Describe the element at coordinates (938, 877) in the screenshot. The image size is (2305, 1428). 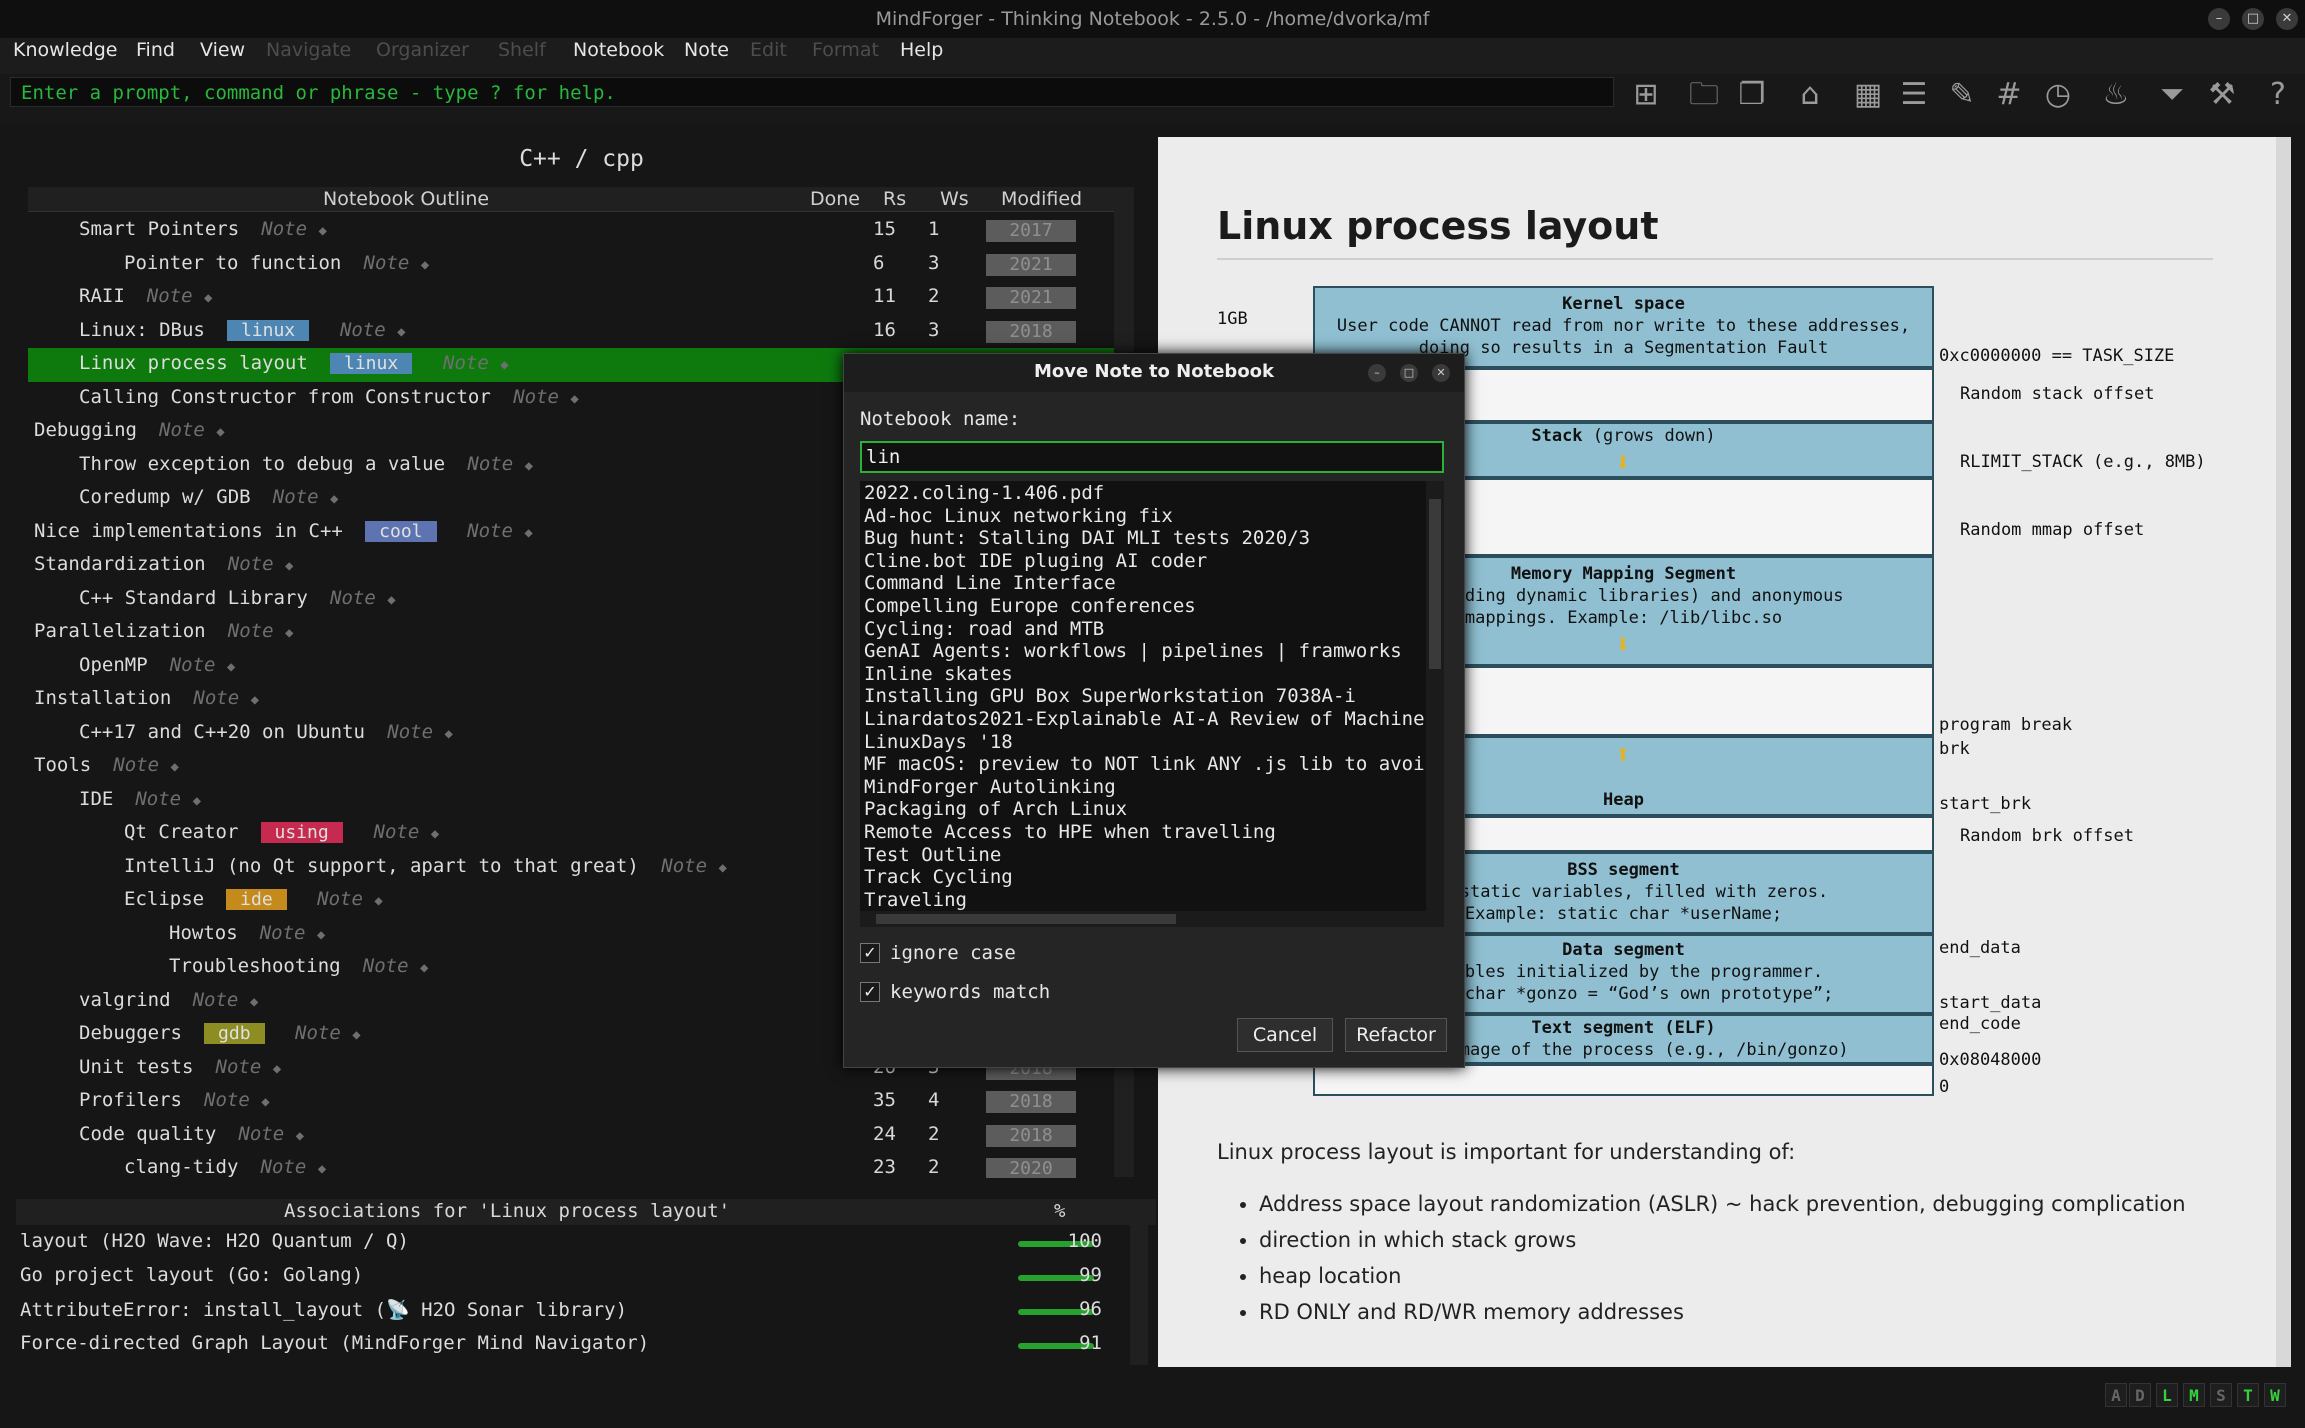
I see `notebook-list-item: Track Cycling` at that location.